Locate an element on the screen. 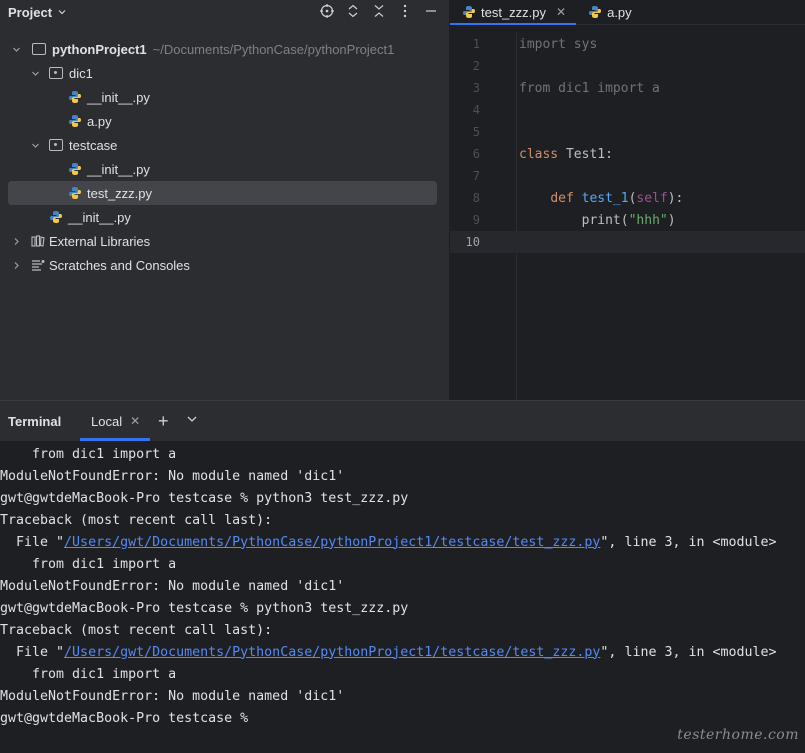 The width and height of the screenshot is (805, 753). tab-local: Local ✕ is located at coordinates (115, 421).